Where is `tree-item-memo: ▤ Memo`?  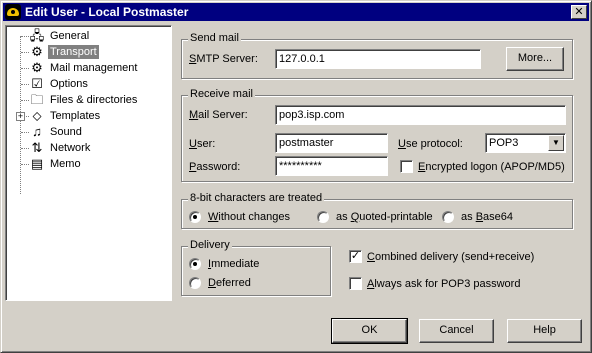 tree-item-memo: ▤ Memo is located at coordinates (86, 164).